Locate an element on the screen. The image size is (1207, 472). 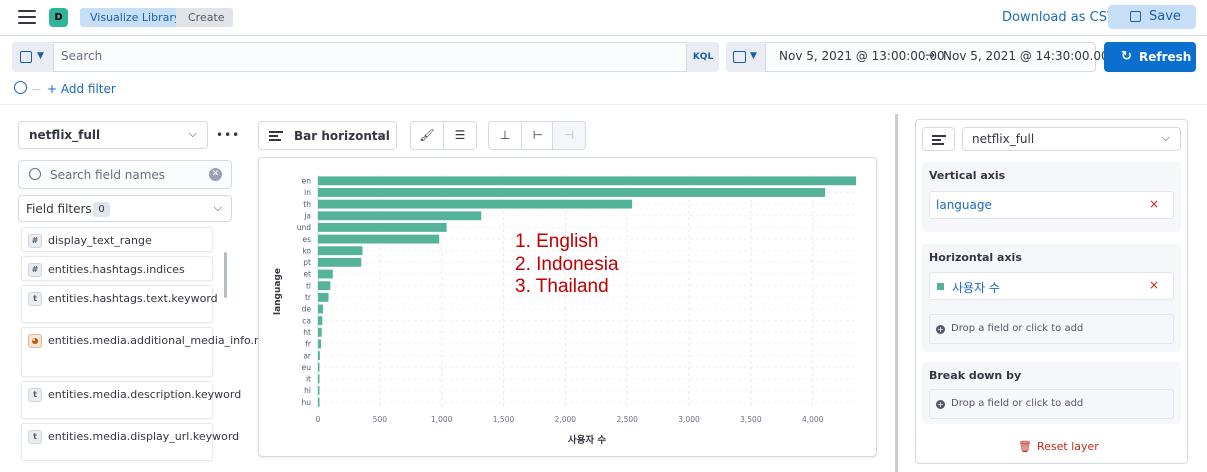
field-name: entities.hashtags.indices is located at coordinates (116, 269).